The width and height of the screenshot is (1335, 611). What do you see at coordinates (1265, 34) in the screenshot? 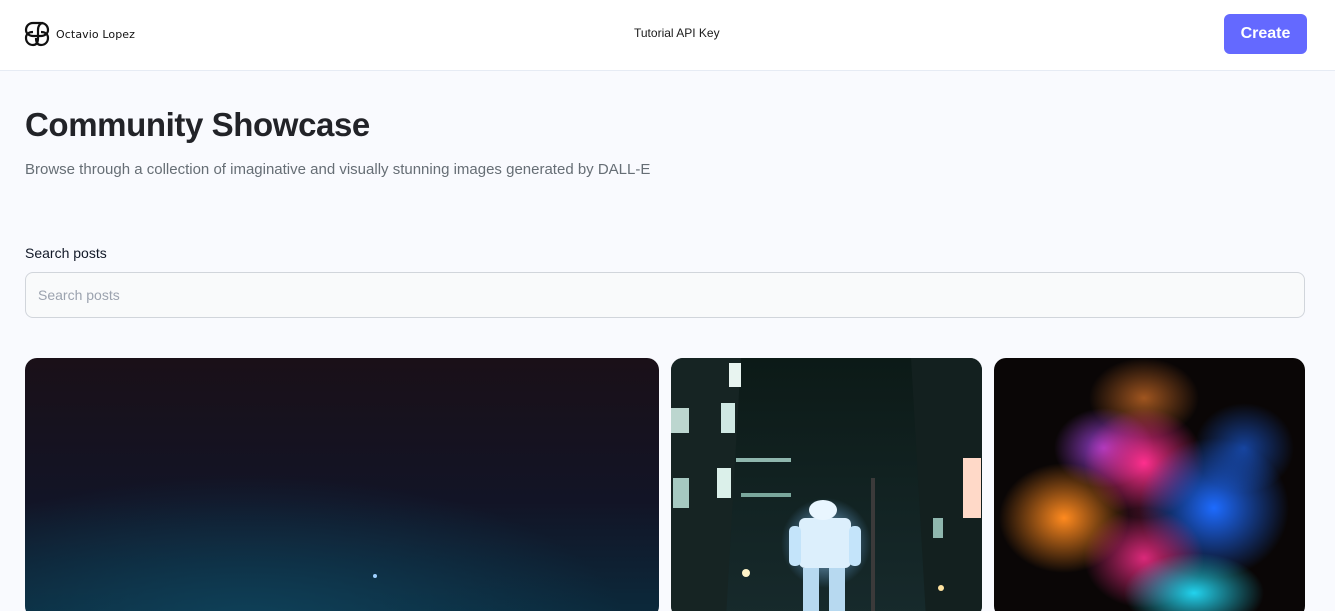
I see `create-button: Create` at bounding box center [1265, 34].